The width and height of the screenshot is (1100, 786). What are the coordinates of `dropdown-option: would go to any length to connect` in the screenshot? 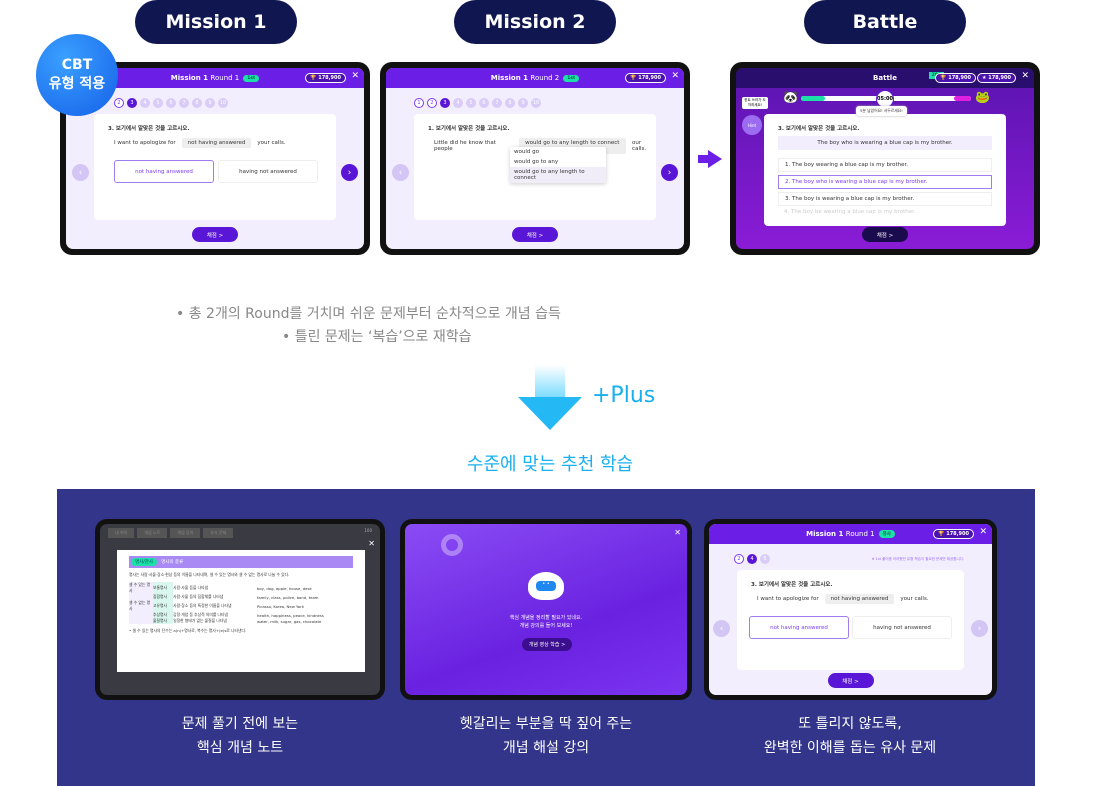 It's located at (558, 175).